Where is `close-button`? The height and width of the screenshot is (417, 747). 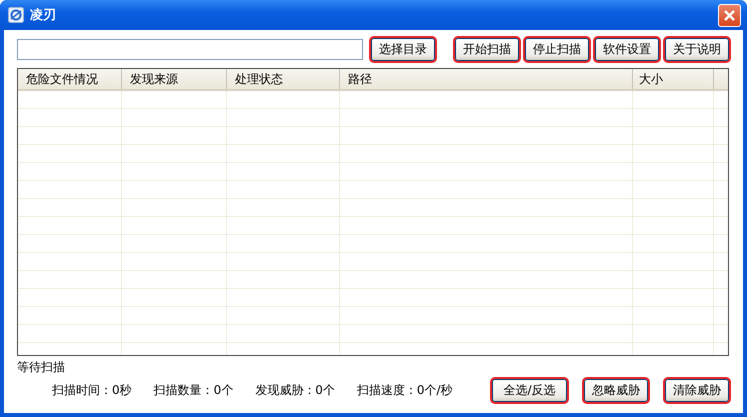
close-button is located at coordinates (729, 15).